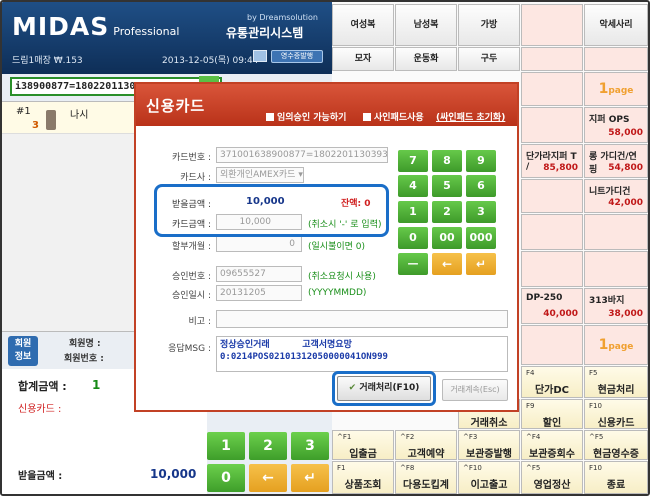 Image resolution: width=650 pixels, height=496 pixels. What do you see at coordinates (413, 238) in the screenshot?
I see `dialog-key-0: 0` at bounding box center [413, 238].